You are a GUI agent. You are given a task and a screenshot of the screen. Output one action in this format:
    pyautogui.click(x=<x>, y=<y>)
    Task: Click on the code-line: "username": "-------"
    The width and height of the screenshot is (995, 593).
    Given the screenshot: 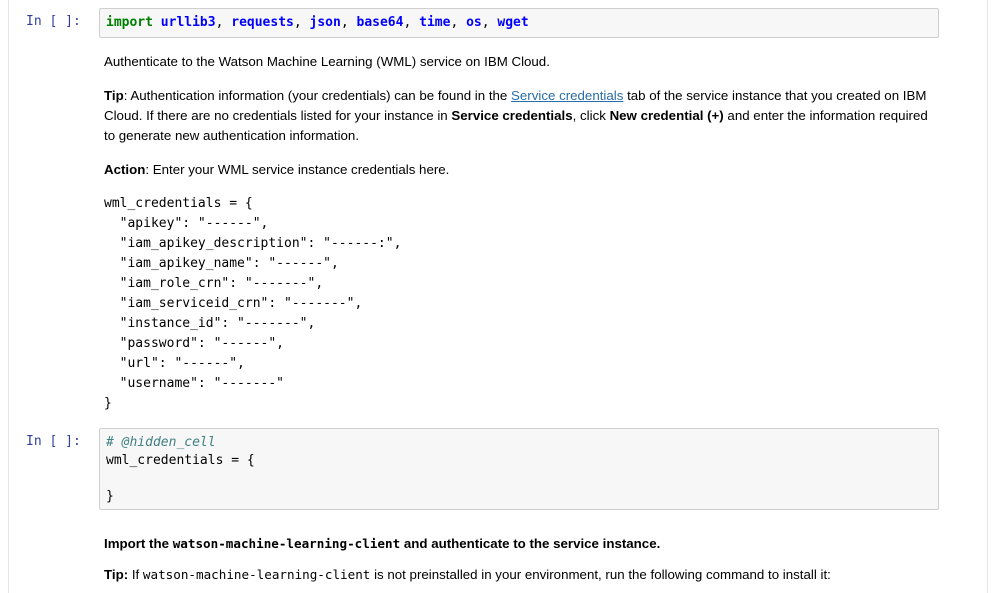 What is the action you would take?
    pyautogui.click(x=194, y=383)
    